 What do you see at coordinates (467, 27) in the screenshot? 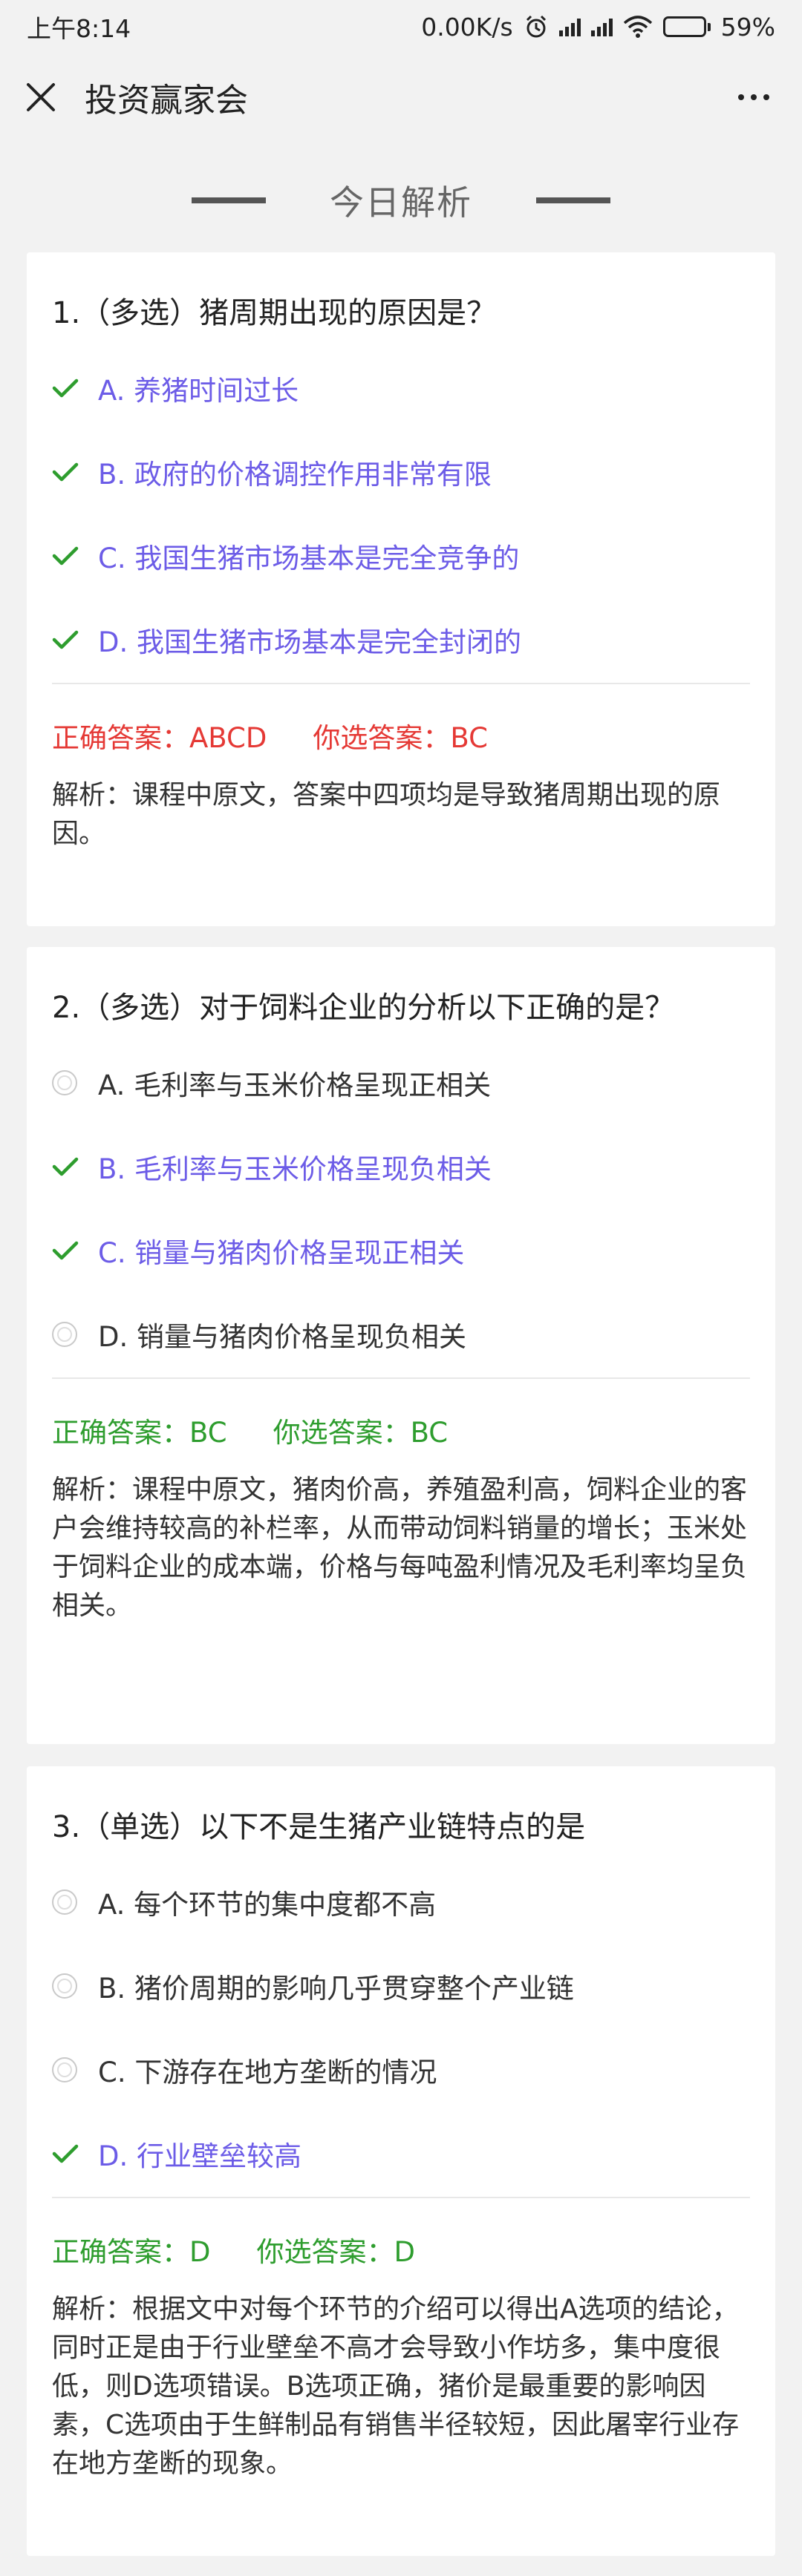
I see `network-speed: 0.00K/s` at bounding box center [467, 27].